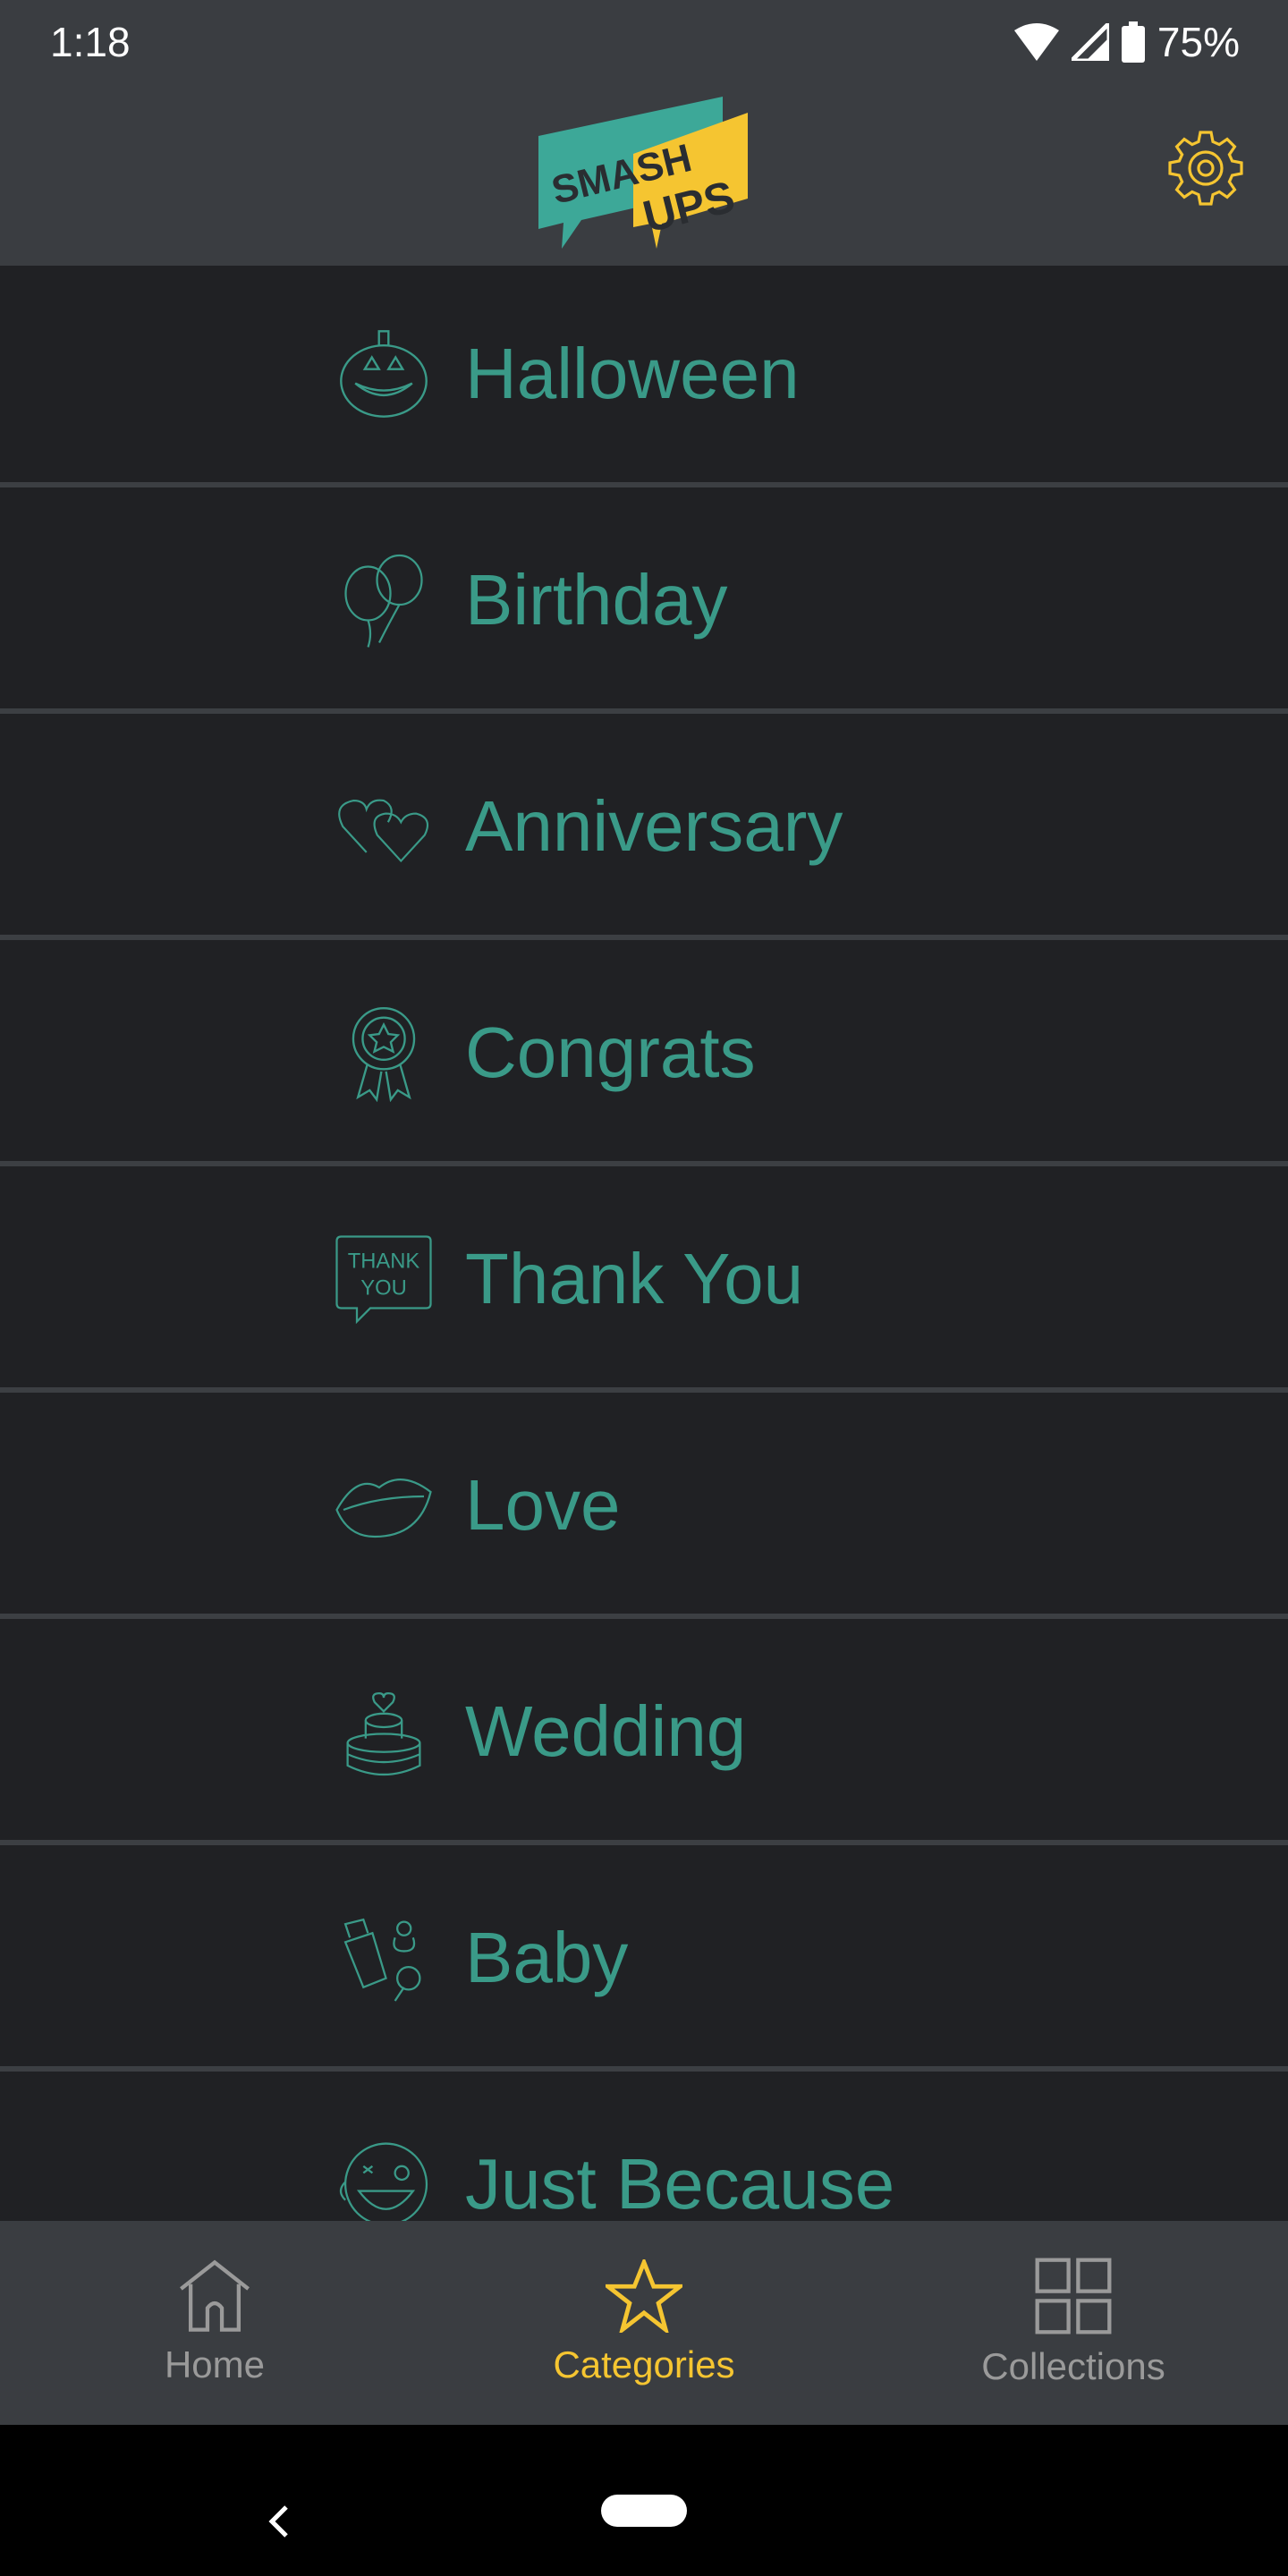 This screenshot has height=2576, width=1288. I want to click on svg-text: YOU, so click(383, 1288).